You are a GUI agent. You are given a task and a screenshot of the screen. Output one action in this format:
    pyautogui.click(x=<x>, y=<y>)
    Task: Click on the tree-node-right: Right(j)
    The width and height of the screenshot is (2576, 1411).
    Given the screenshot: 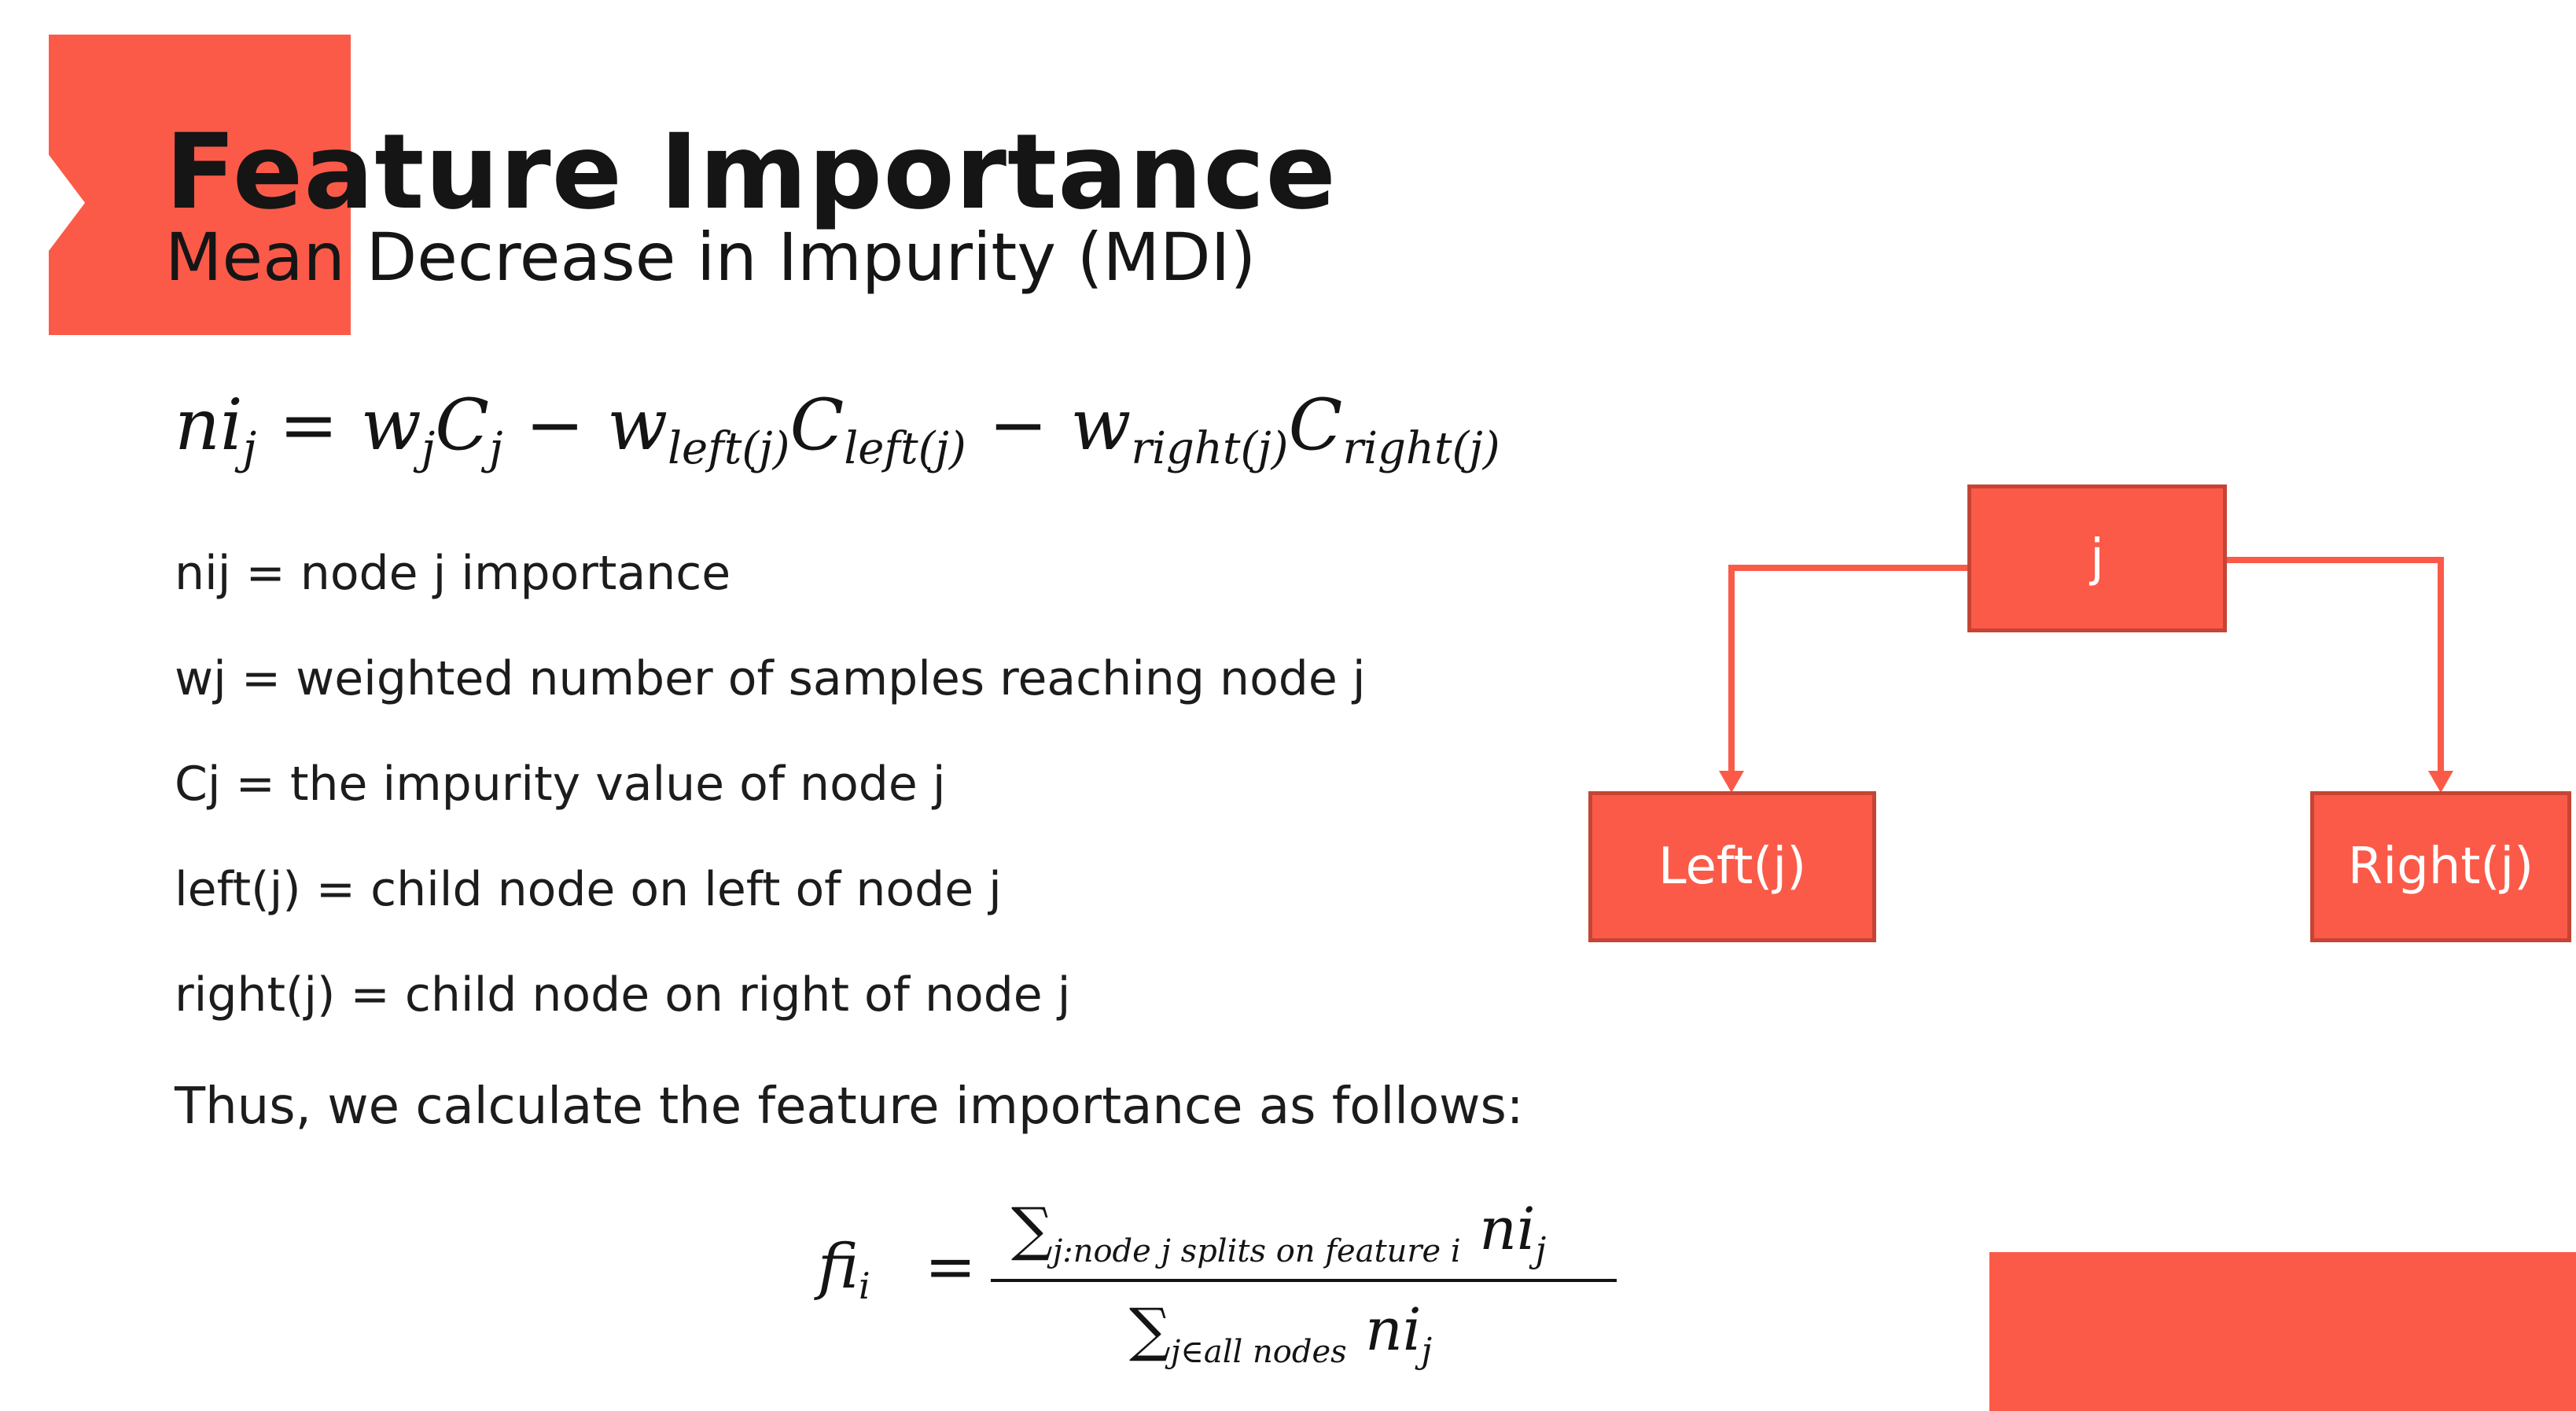 What is the action you would take?
    pyautogui.click(x=2440, y=866)
    